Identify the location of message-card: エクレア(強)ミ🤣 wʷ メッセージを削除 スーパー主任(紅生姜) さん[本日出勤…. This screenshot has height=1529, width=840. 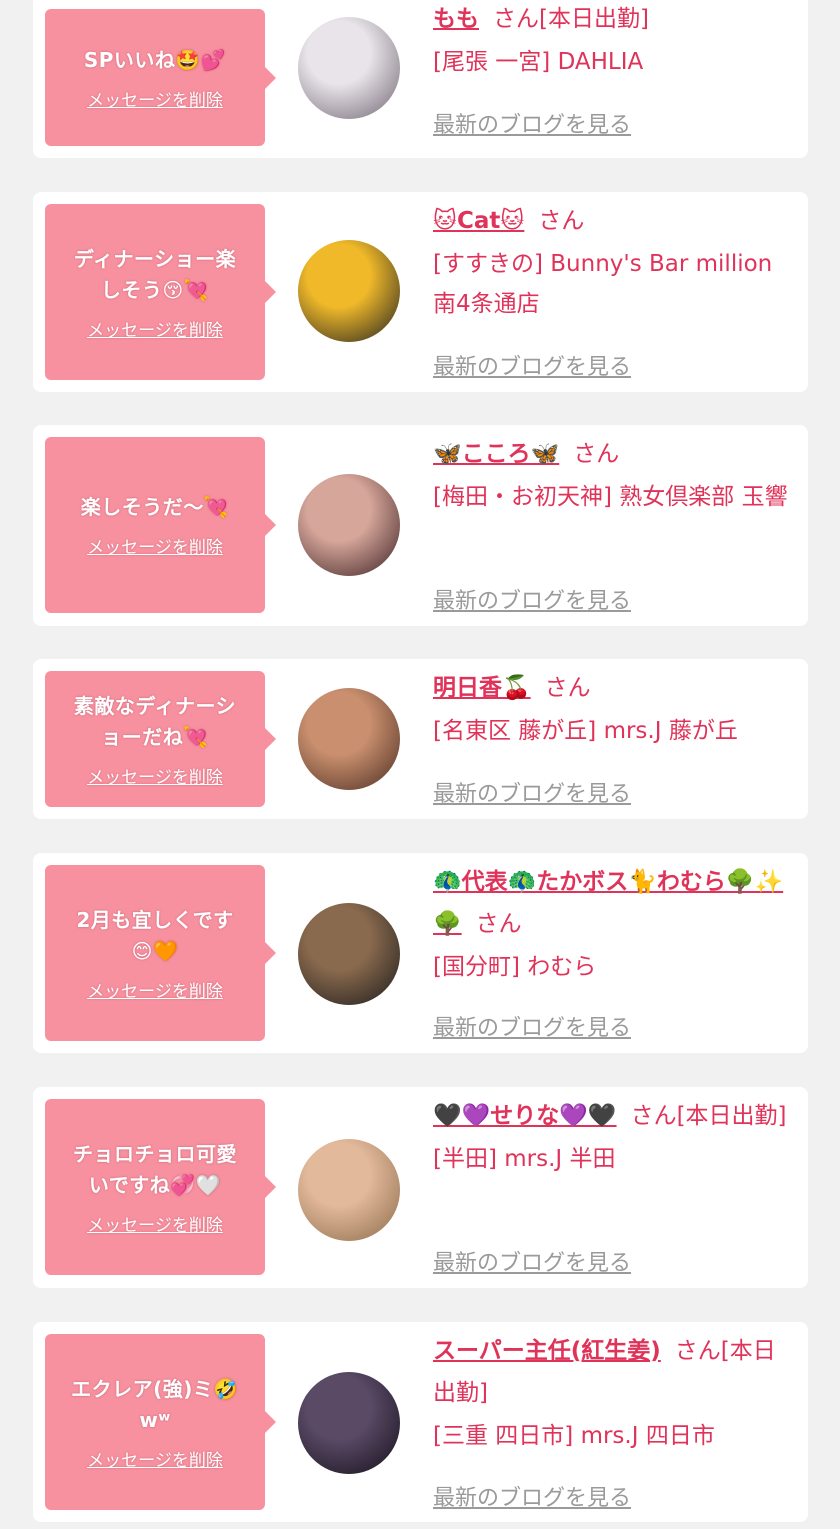
(420, 1422).